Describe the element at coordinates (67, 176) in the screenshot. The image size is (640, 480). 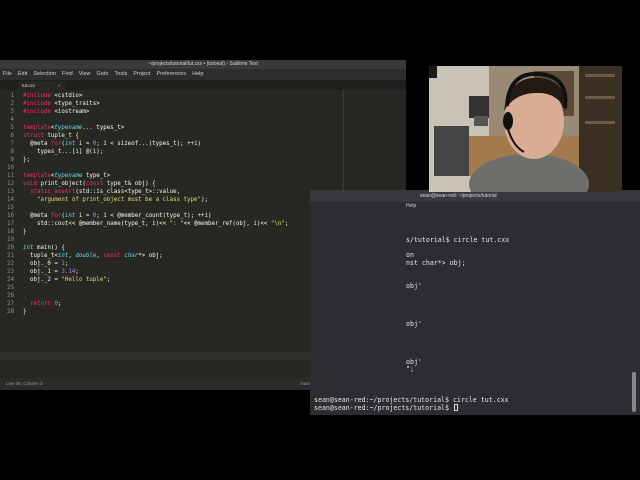
I see `code-line: template<typename type_t>` at that location.